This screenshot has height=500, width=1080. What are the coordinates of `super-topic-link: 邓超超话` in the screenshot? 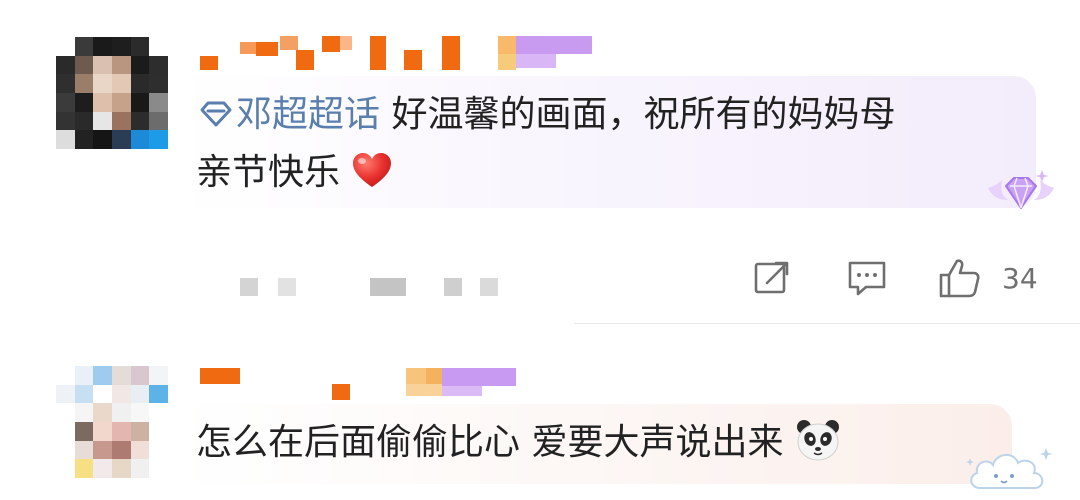 It's located at (288, 114).